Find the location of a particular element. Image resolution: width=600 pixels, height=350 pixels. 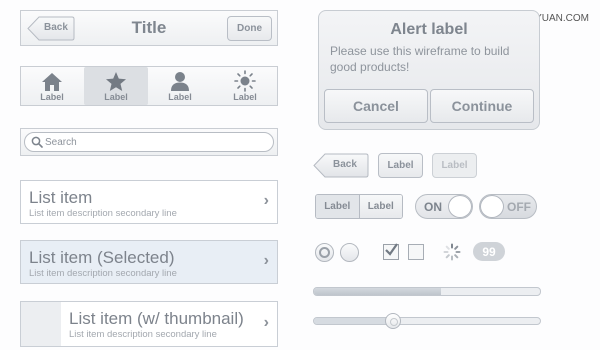

slider is located at coordinates (427, 321).